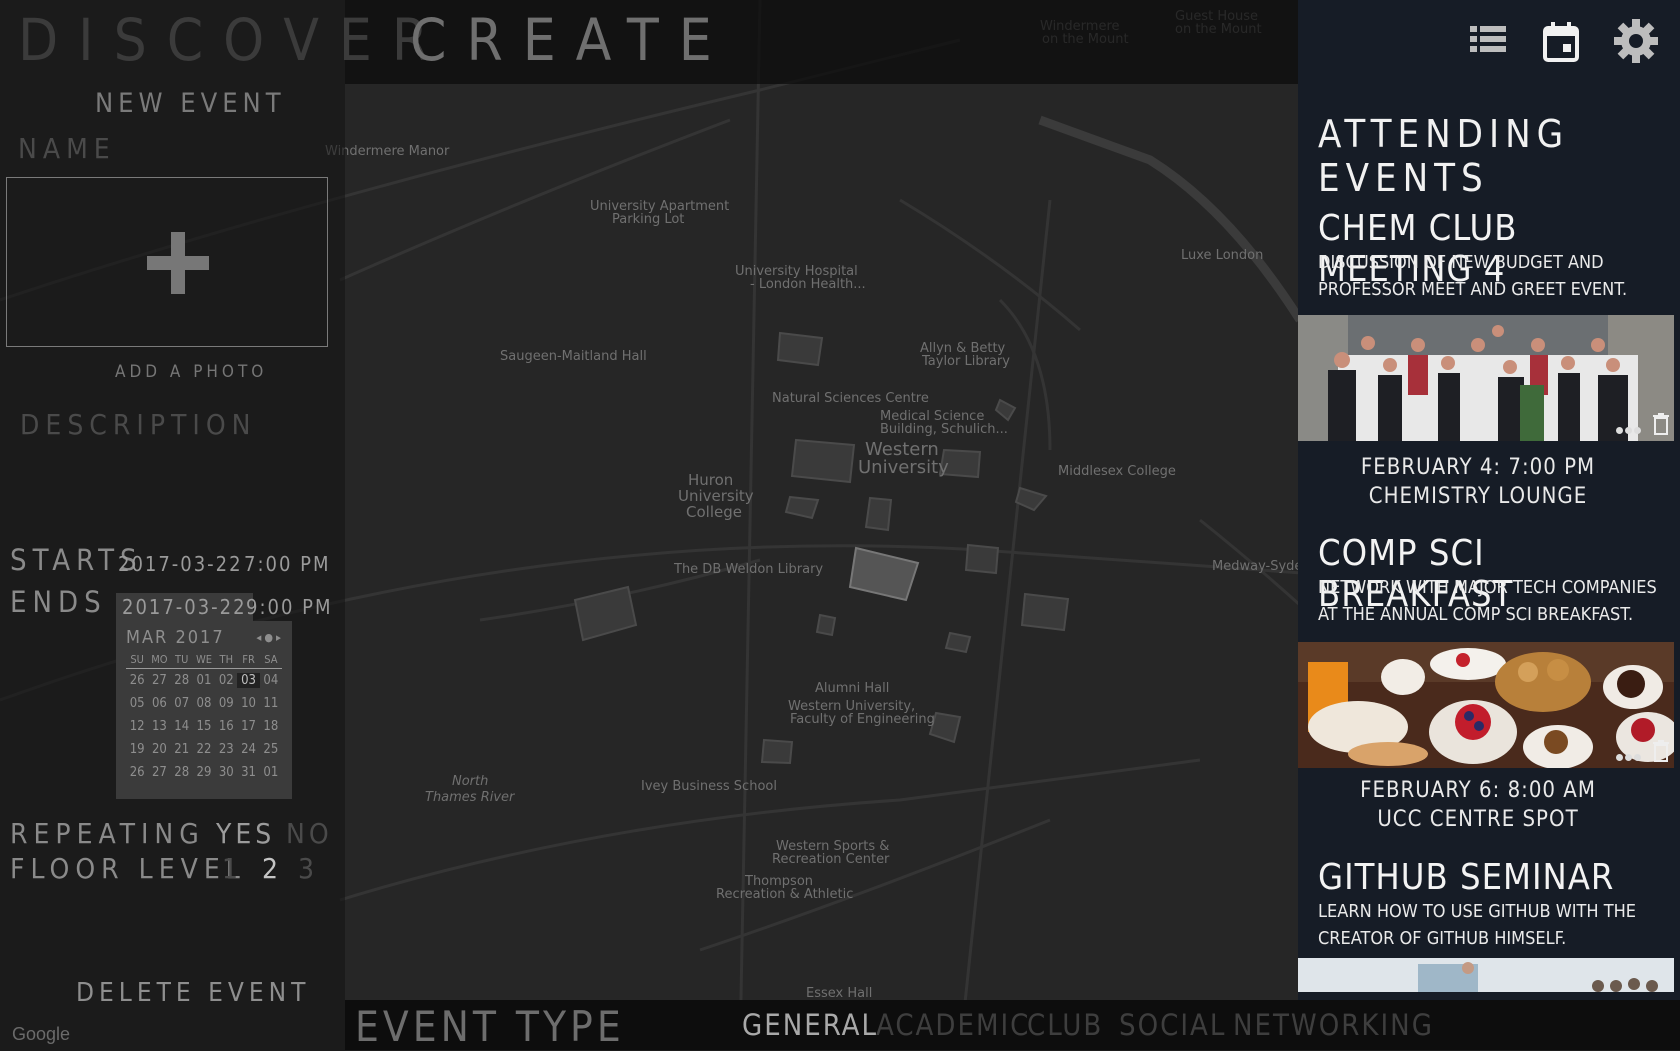 This screenshot has height=1051, width=1680. Describe the element at coordinates (271, 726) in the screenshot. I see `calendar-day: 18` at that location.